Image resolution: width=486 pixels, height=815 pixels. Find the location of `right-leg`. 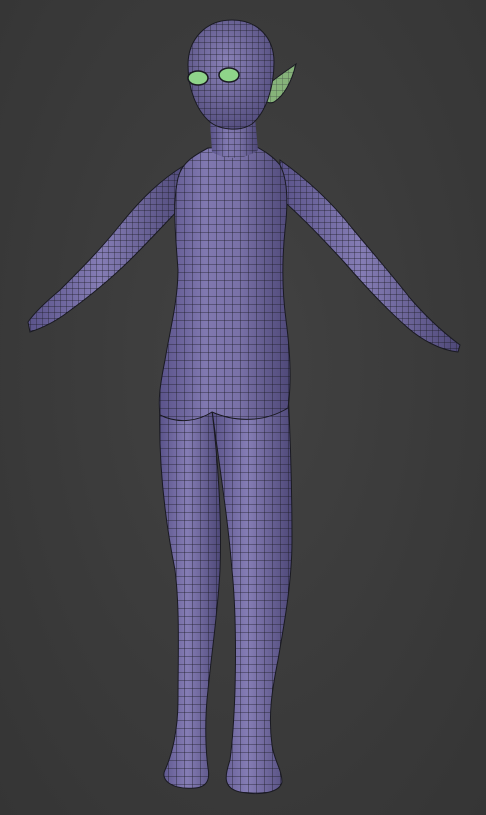

right-leg is located at coordinates (252, 592).